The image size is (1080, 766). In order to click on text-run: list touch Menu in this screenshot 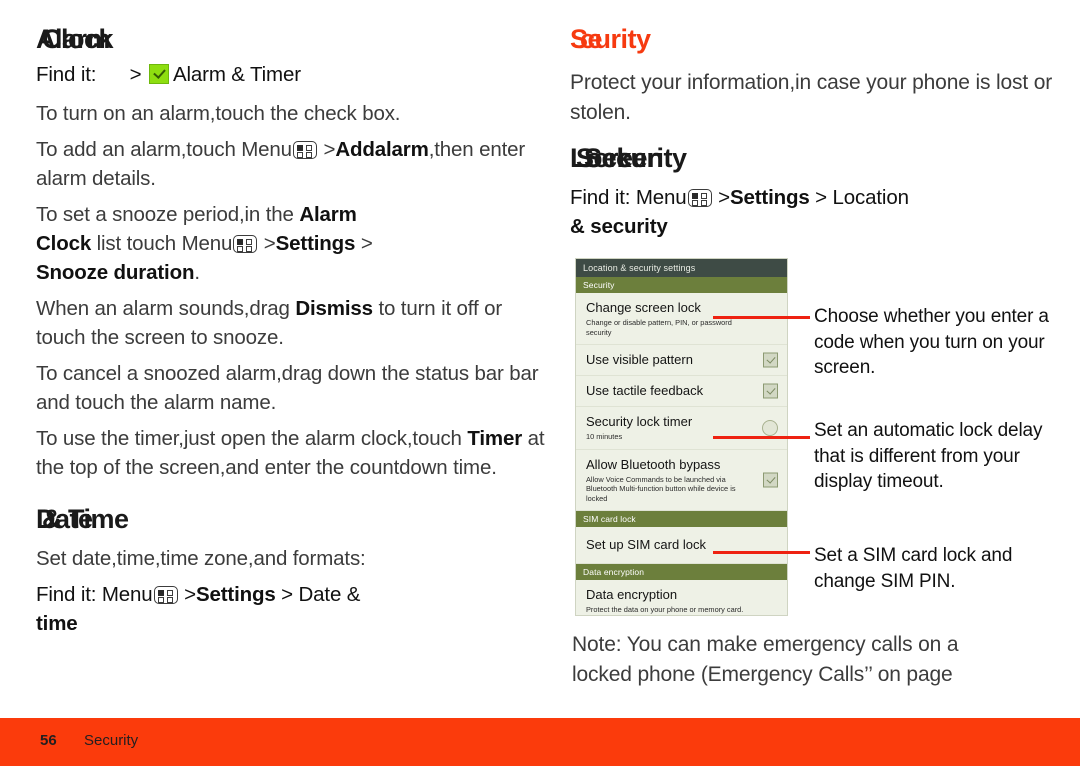, I will do `click(162, 243)`.